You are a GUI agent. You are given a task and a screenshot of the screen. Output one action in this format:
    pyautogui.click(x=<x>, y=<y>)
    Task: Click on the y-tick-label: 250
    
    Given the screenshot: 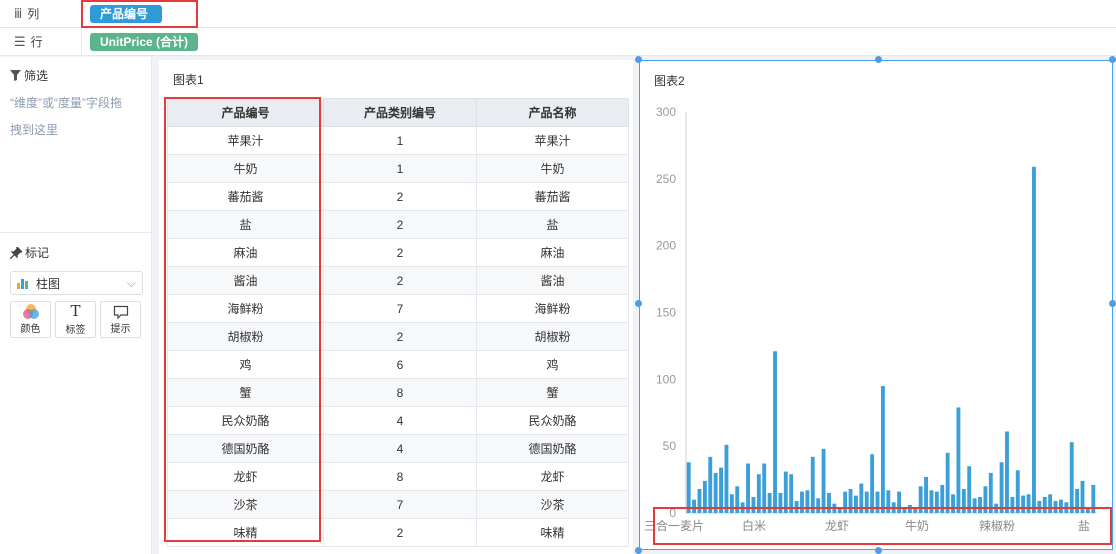 What is the action you would take?
    pyautogui.click(x=666, y=179)
    